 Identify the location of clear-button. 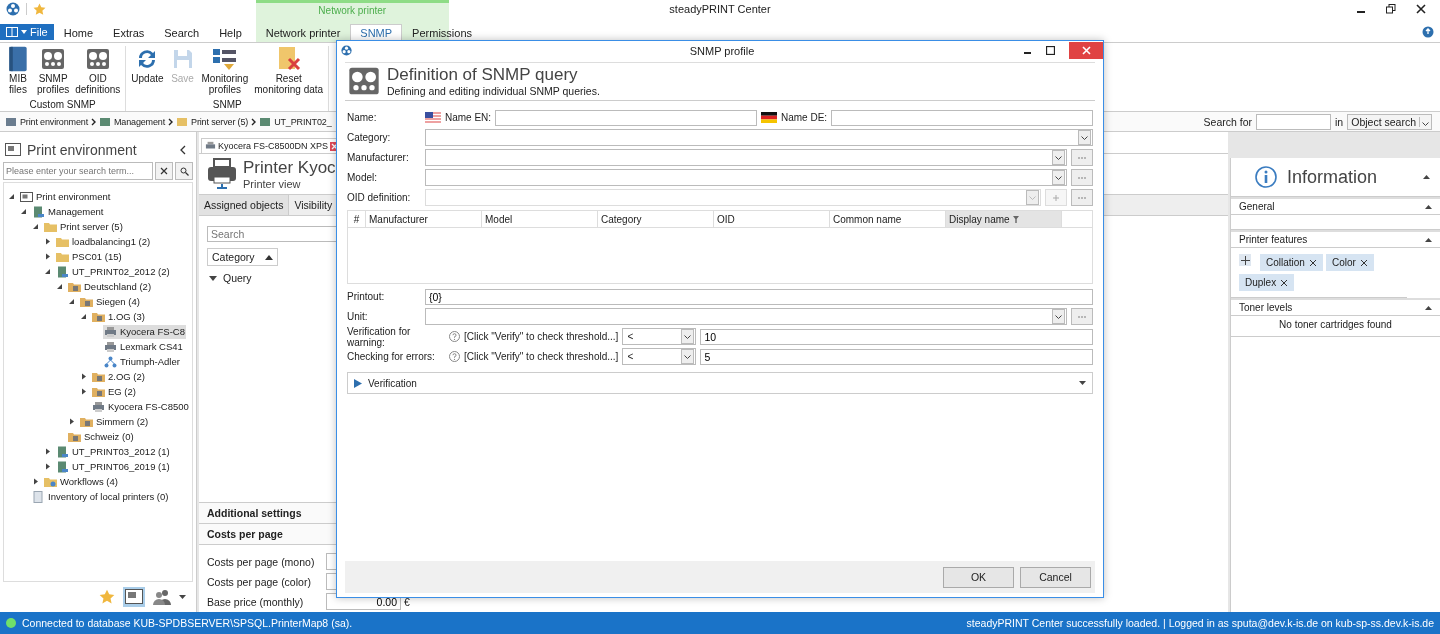
(164, 171).